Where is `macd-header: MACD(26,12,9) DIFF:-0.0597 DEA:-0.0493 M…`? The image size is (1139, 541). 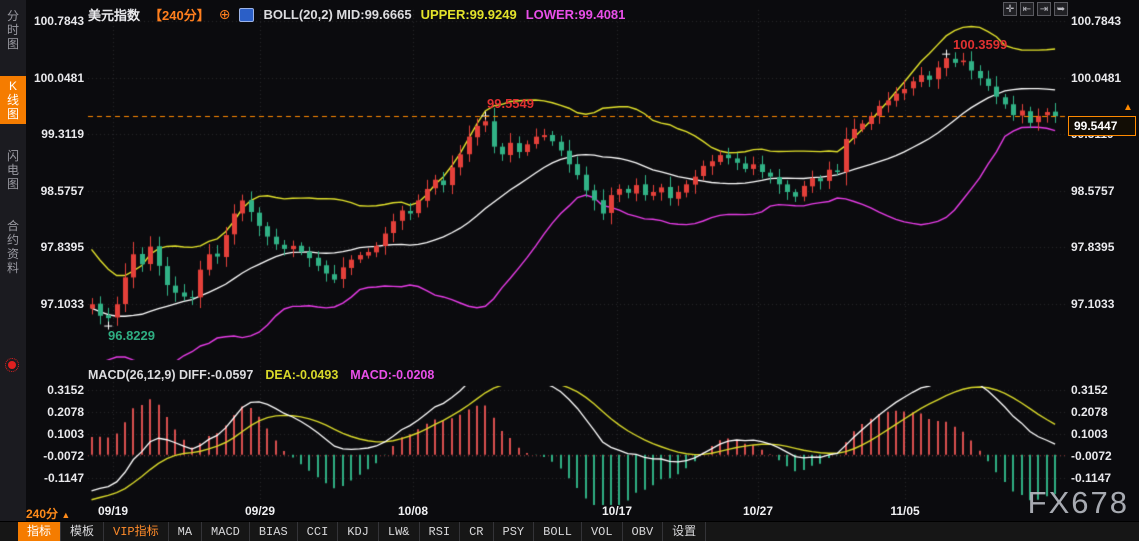 macd-header: MACD(26,12,9) DIFF:-0.0597 DEA:-0.0493 M… is located at coordinates (261, 375).